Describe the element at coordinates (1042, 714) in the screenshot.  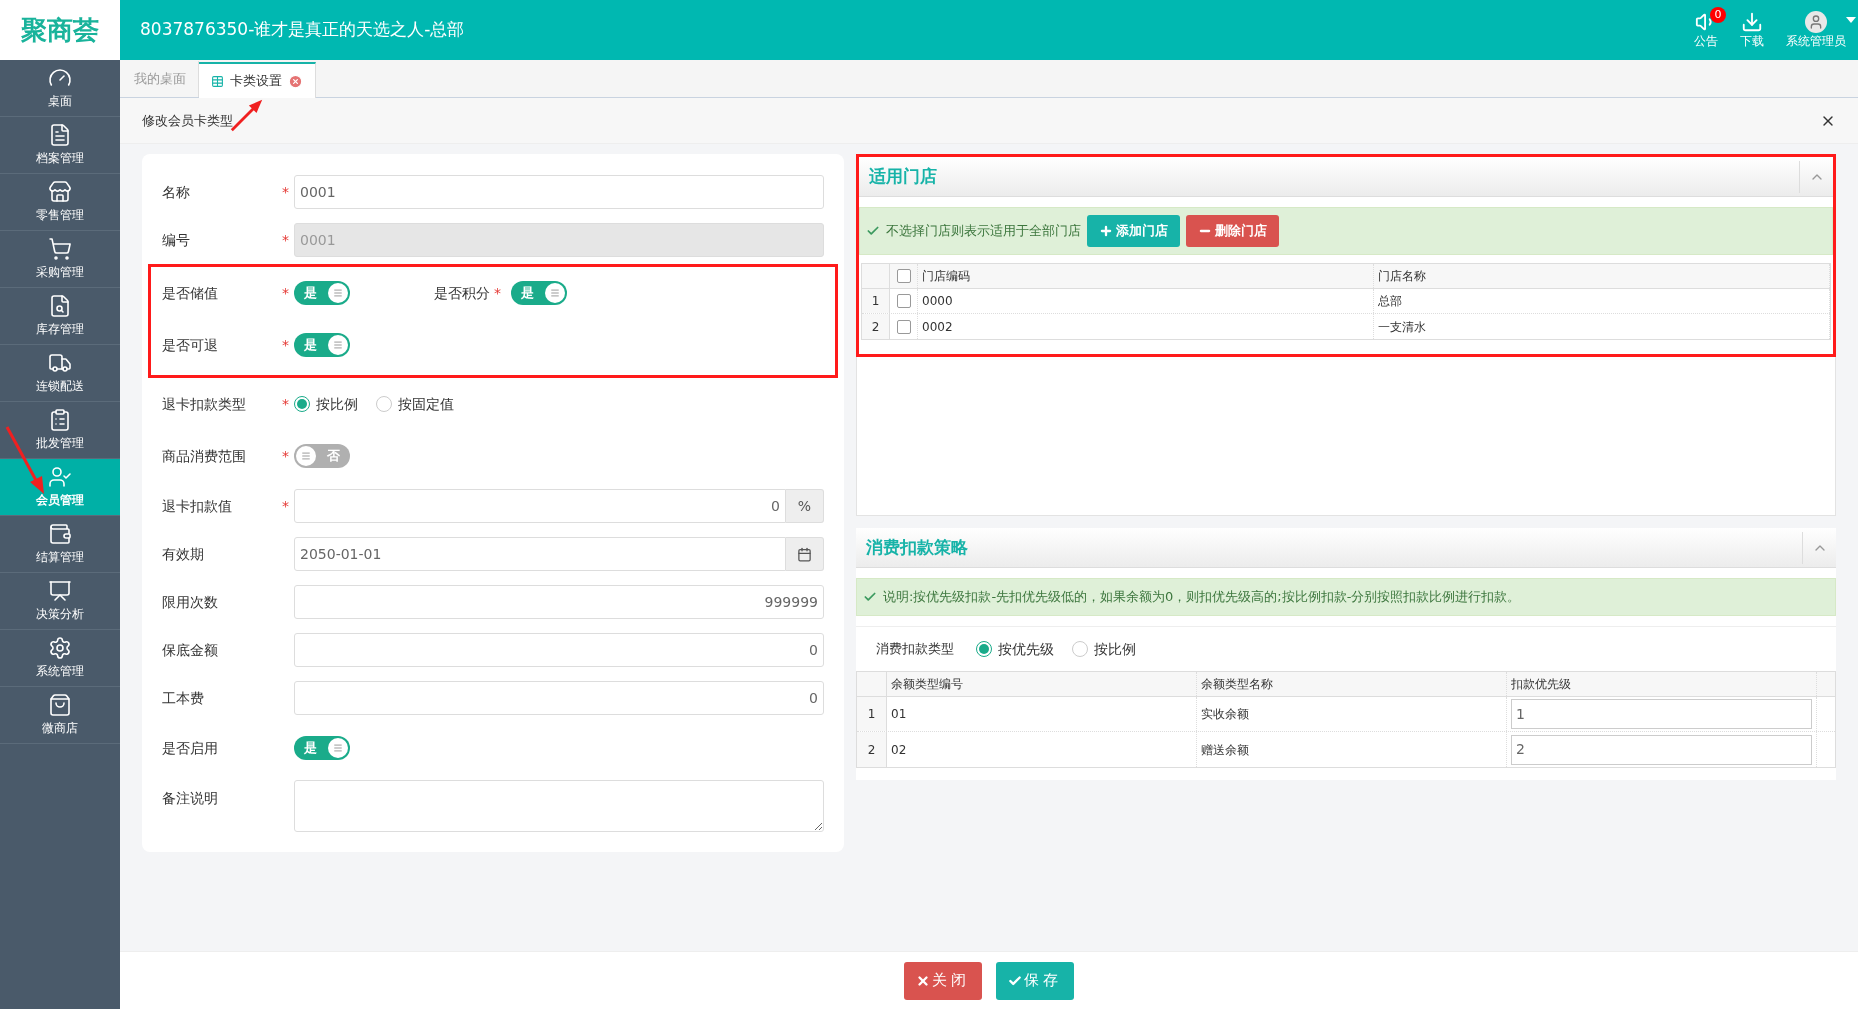
I see `table-cell: 01` at that location.